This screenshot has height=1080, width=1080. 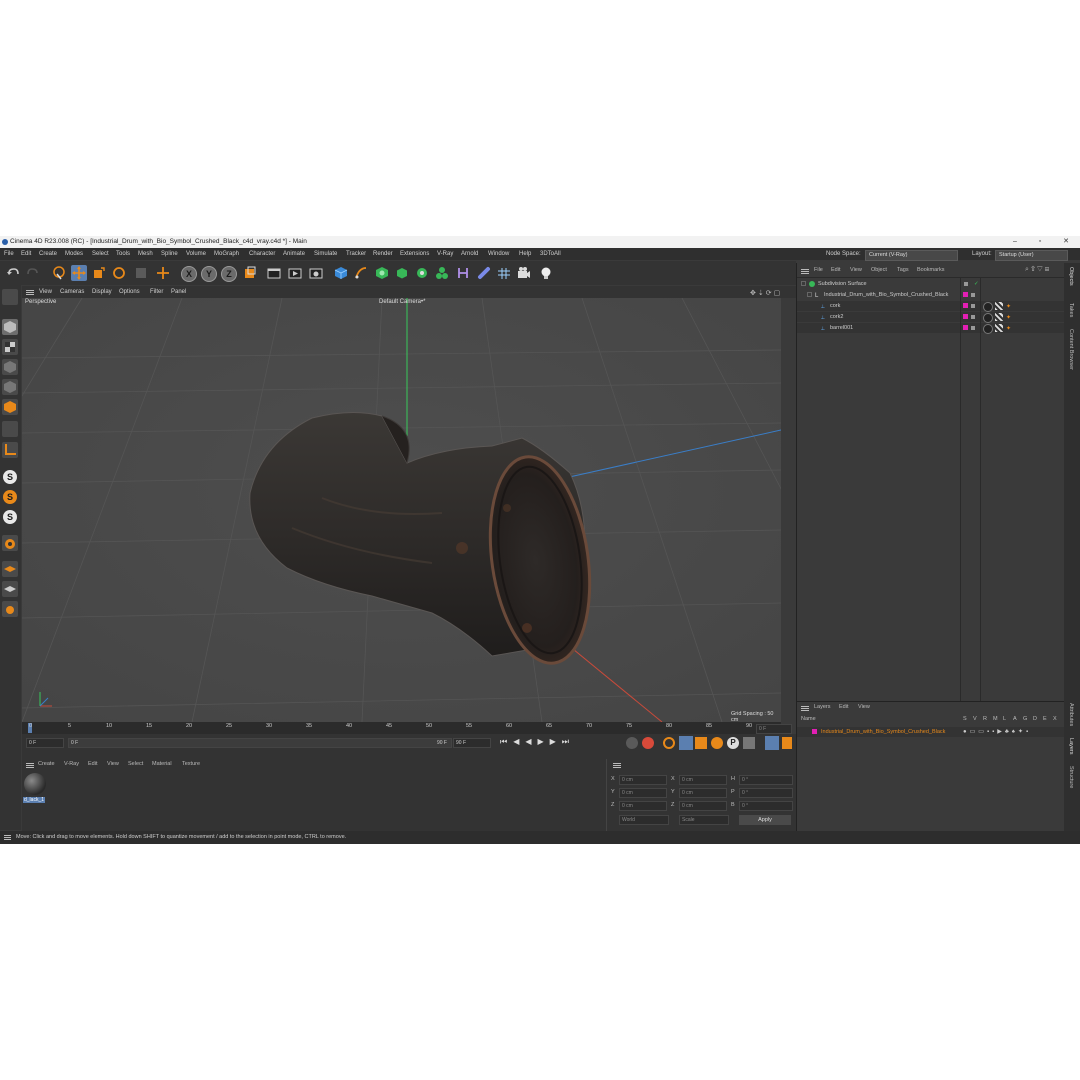 What do you see at coordinates (749, 743) in the screenshot?
I see `point-level-animation-icon` at bounding box center [749, 743].